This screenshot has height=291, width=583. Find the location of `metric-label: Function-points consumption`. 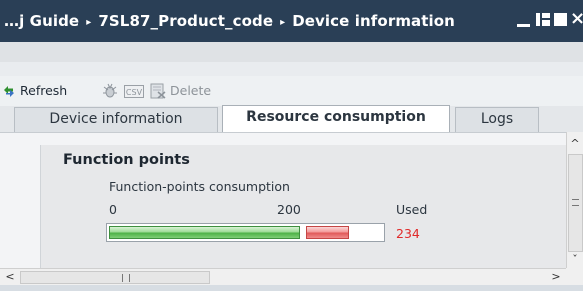

metric-label: Function-points consumption is located at coordinates (199, 186).